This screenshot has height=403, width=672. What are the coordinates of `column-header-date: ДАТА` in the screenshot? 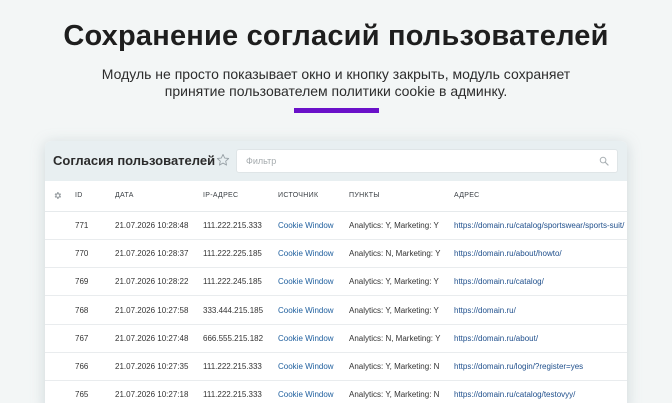 It's located at (159, 196).